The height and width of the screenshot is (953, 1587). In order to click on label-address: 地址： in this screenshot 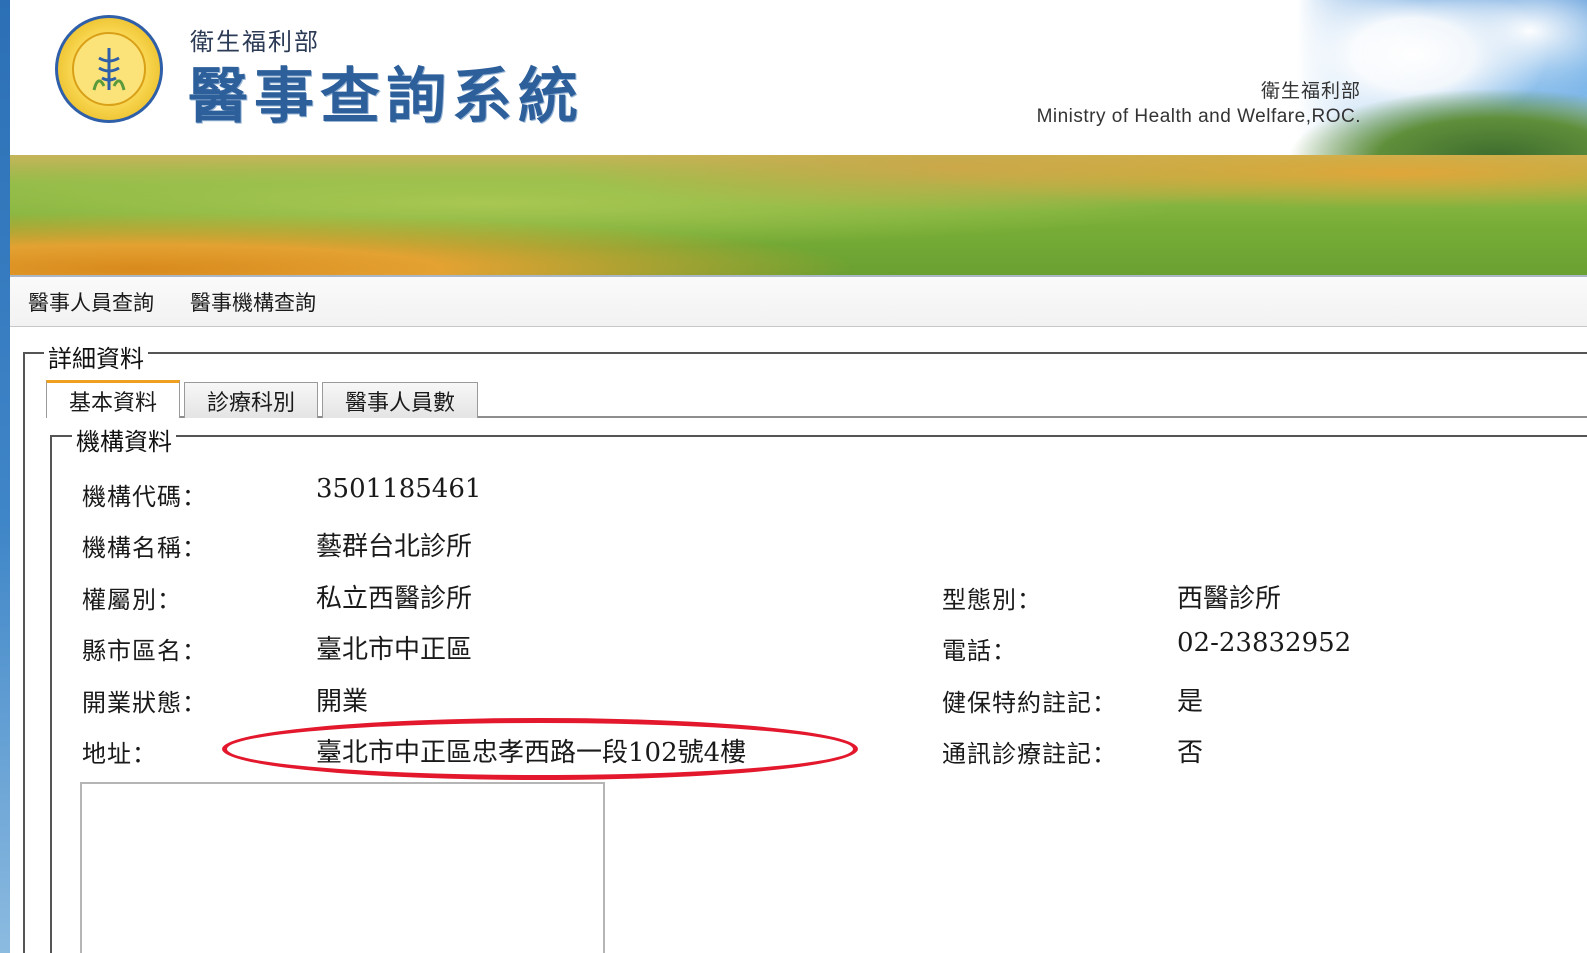, I will do `click(119, 754)`.